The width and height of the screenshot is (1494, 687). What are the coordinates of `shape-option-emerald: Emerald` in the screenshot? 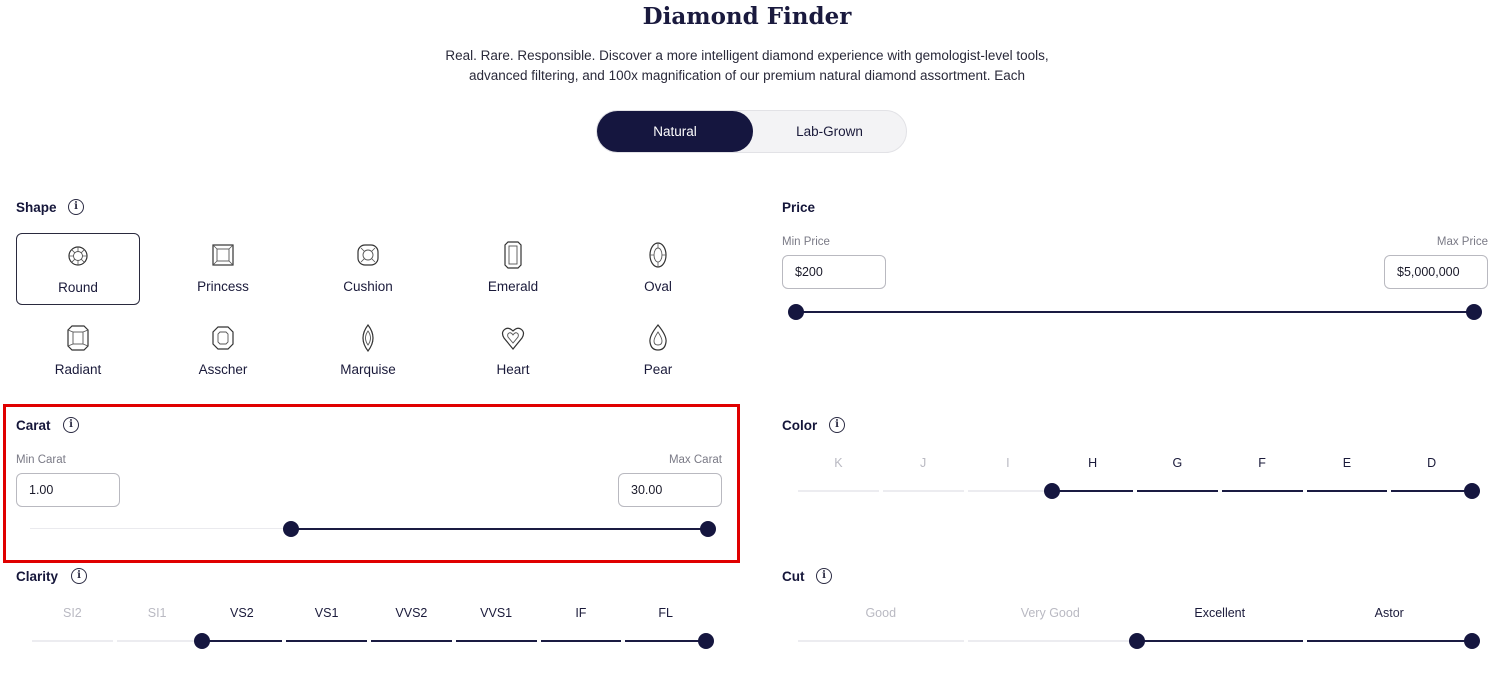 It's located at (513, 269).